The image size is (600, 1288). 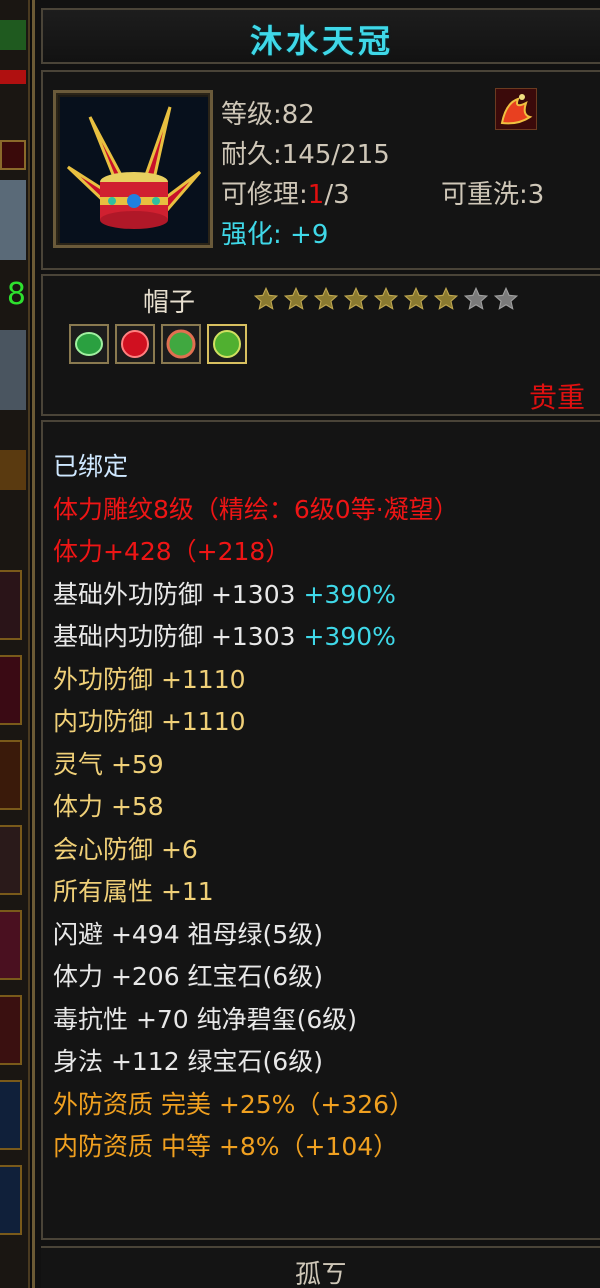 I want to click on side-banner, so click(x=13, y=470).